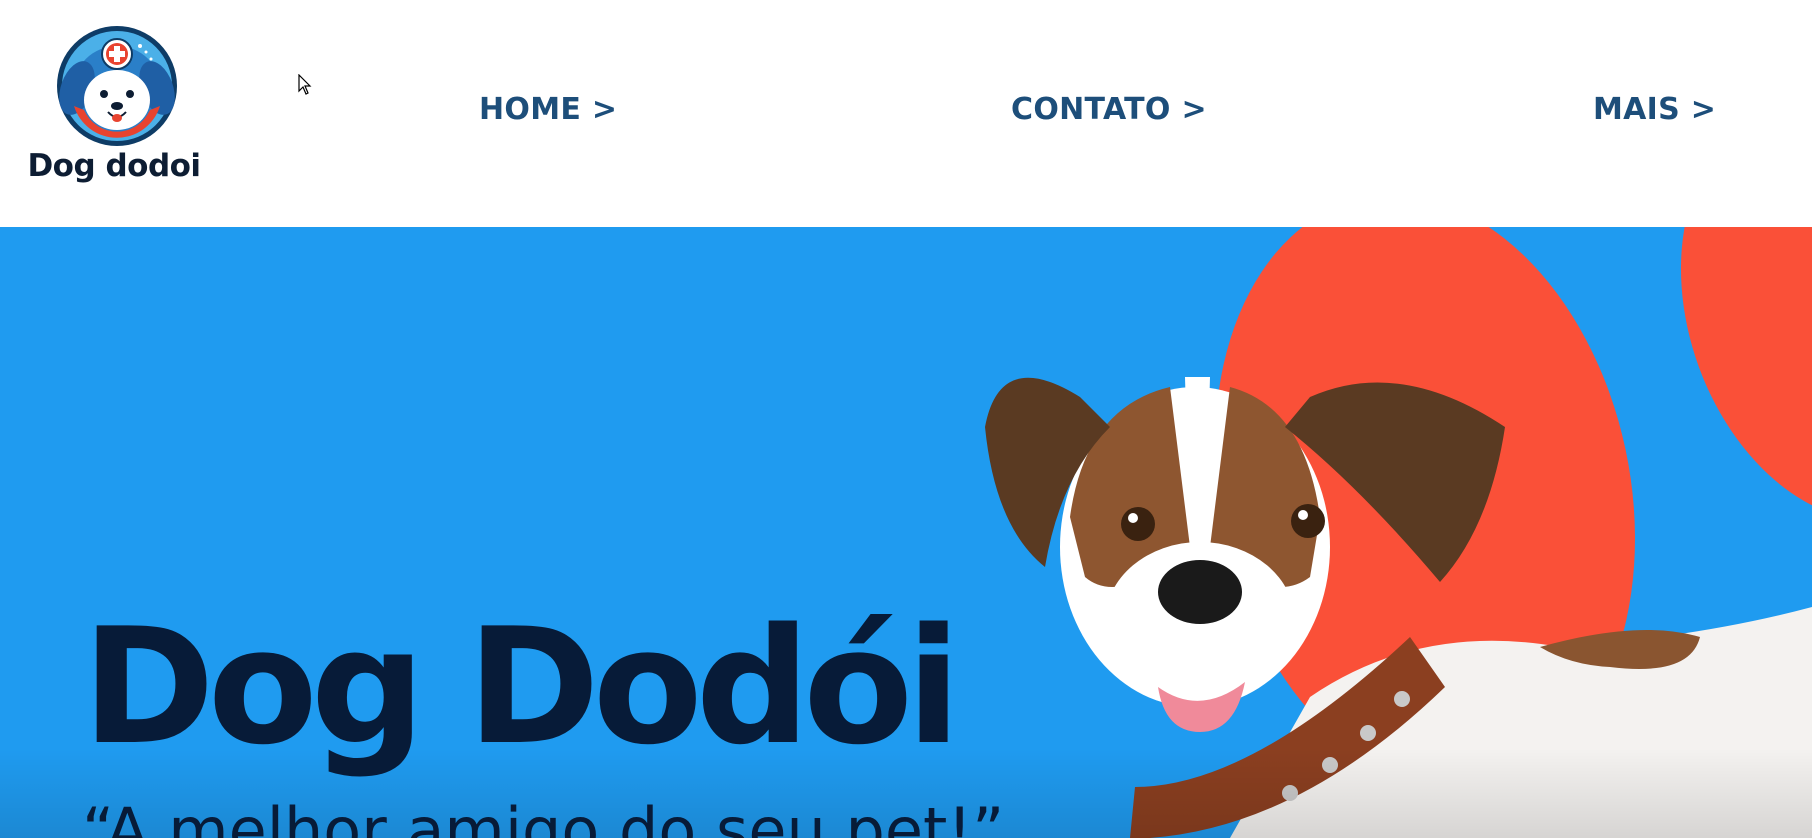 Image resolution: width=1812 pixels, height=838 pixels. I want to click on nav-home-link: HOME >, so click(548, 109).